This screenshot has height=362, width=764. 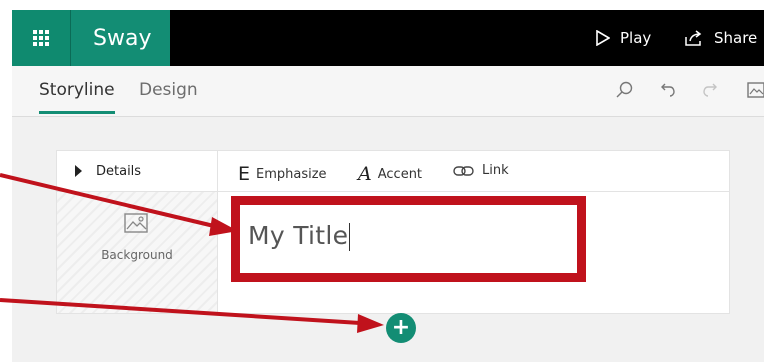 I want to click on tab-design: Design, so click(x=168, y=90).